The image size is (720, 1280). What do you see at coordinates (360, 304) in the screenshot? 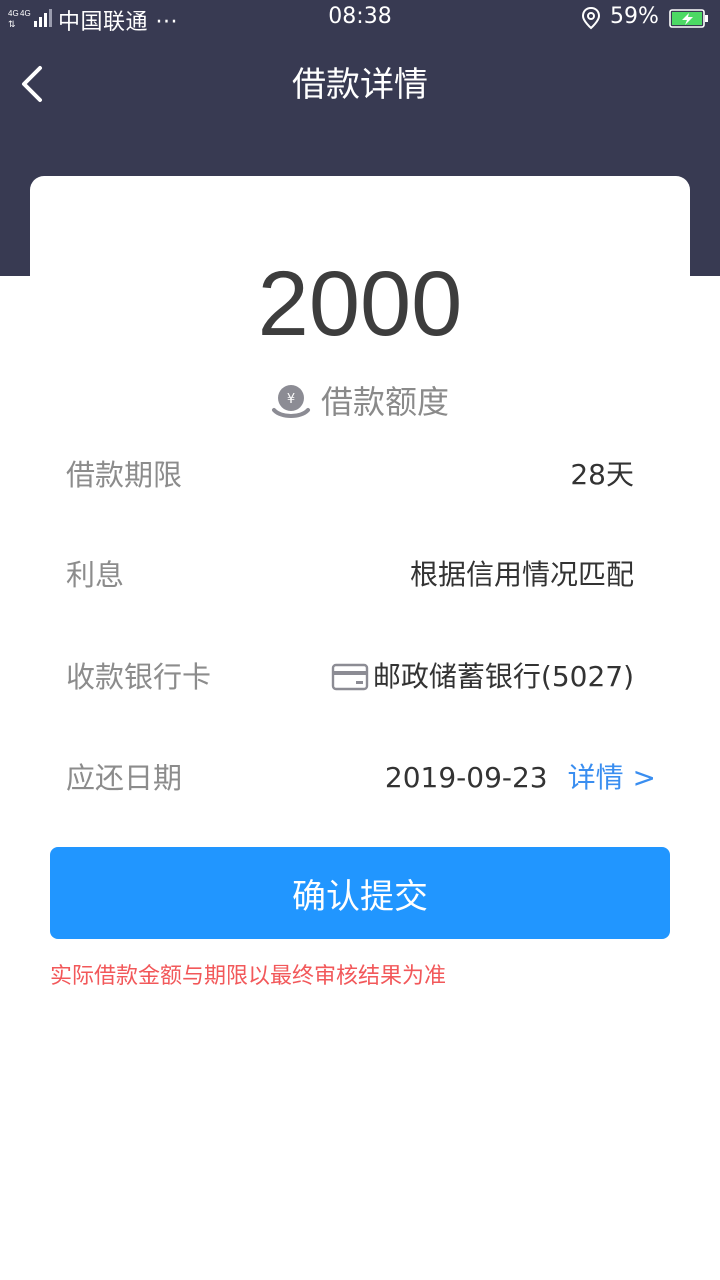
I see `loan-amount: 2000` at bounding box center [360, 304].